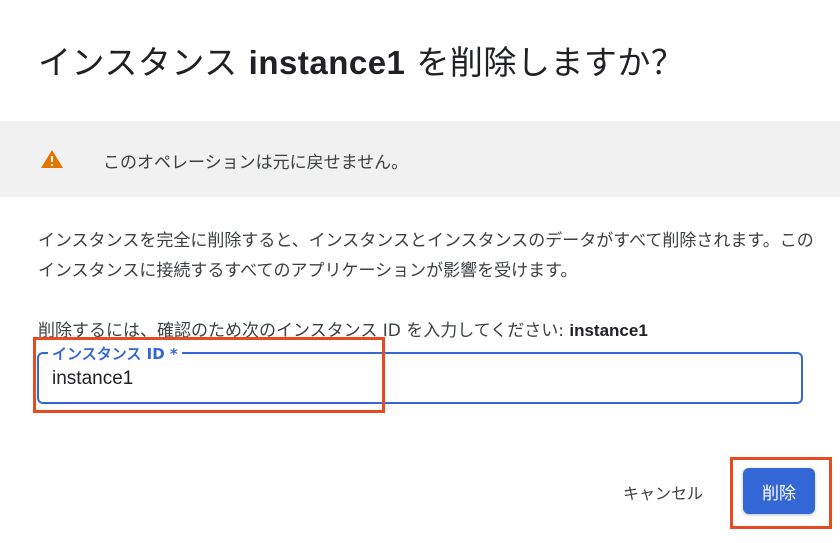  Describe the element at coordinates (209, 375) in the screenshot. I see `highlight-box-input` at that location.